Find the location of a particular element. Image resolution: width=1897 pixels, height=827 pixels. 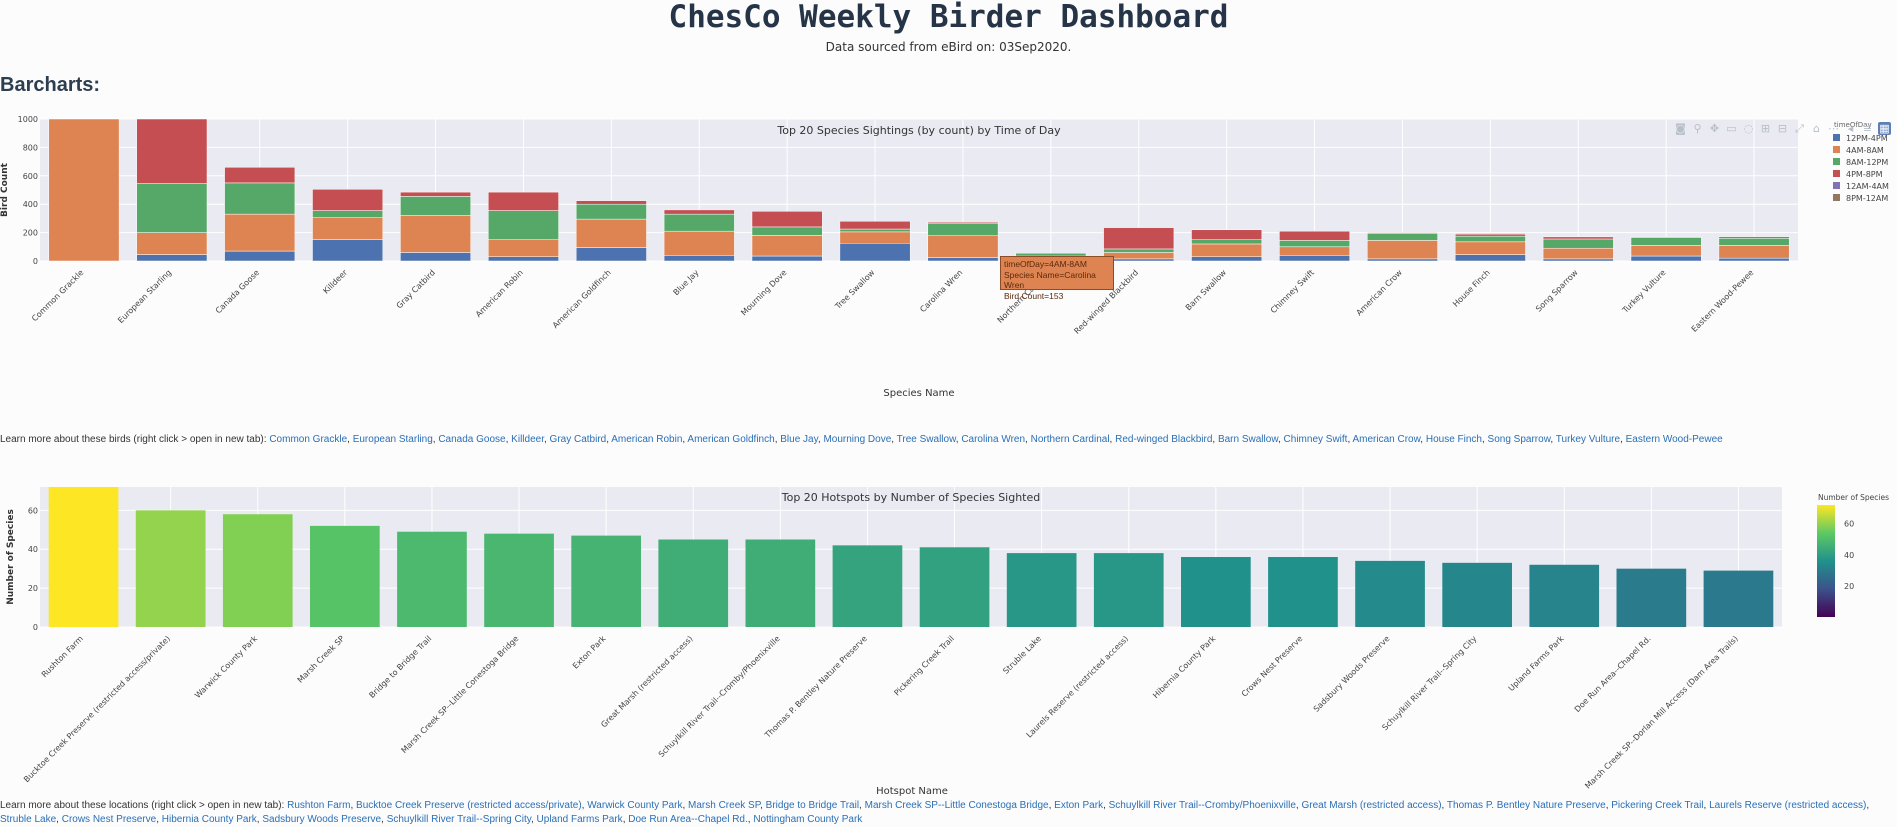

lasso-icon: ◌ is located at coordinates (1748, 128).